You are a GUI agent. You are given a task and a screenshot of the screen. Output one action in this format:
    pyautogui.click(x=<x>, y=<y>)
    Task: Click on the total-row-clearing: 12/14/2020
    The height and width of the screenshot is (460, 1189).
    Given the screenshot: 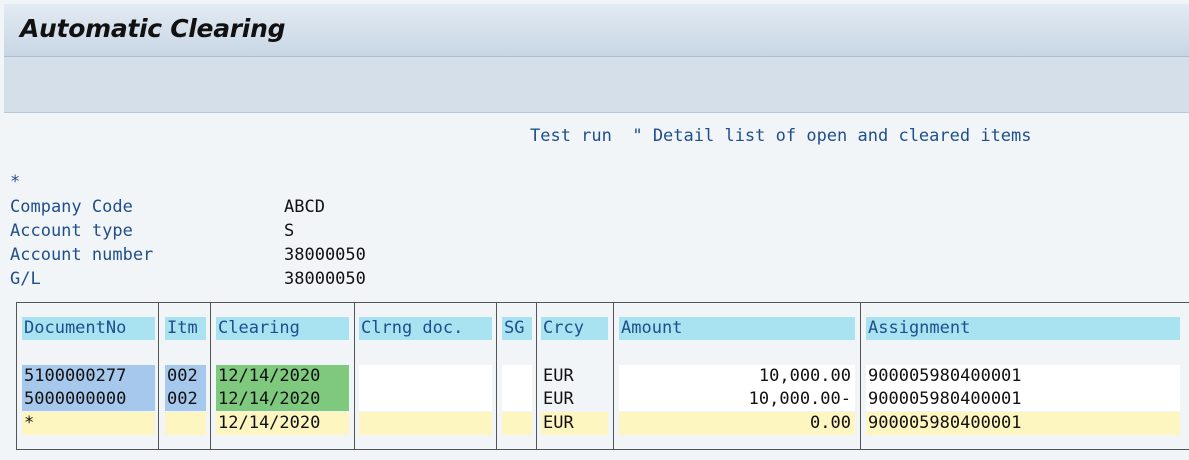 What is the action you would take?
    pyautogui.click(x=282, y=423)
    